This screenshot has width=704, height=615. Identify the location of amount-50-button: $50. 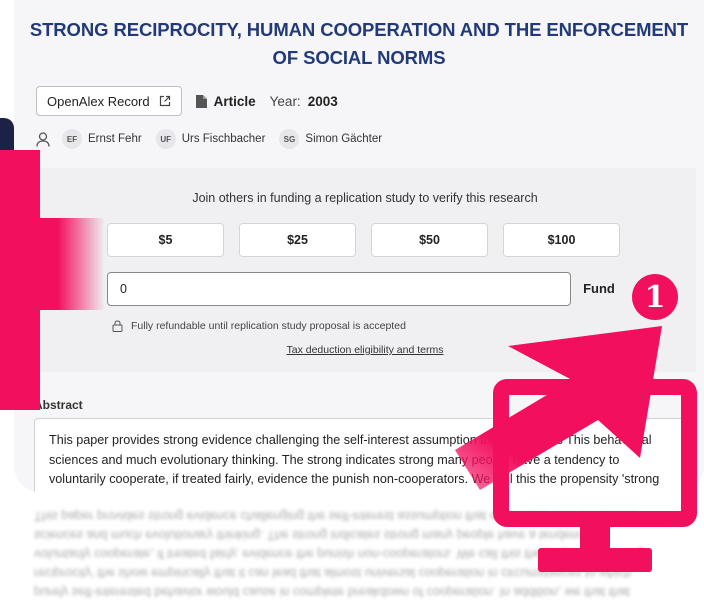
(429, 240).